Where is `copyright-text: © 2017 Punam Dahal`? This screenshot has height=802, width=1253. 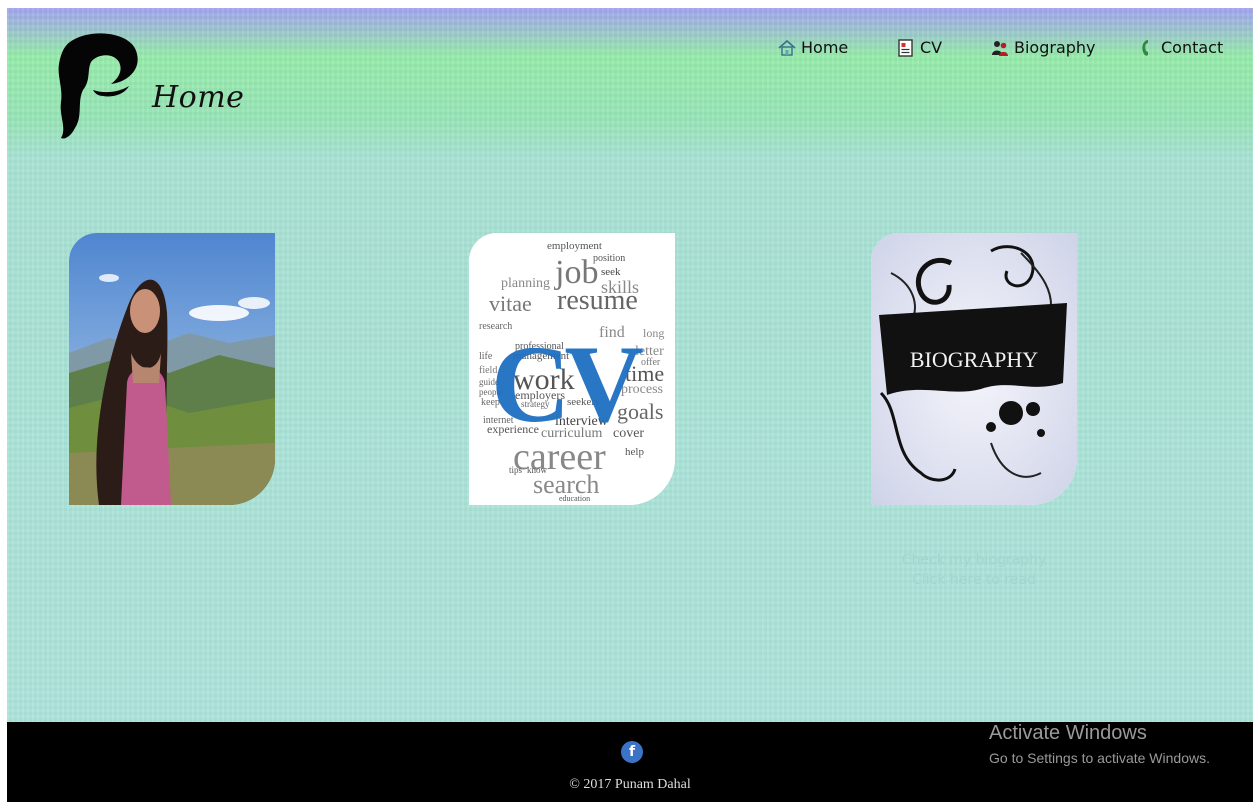
copyright-text: © 2017 Punam Dahal is located at coordinates (630, 784).